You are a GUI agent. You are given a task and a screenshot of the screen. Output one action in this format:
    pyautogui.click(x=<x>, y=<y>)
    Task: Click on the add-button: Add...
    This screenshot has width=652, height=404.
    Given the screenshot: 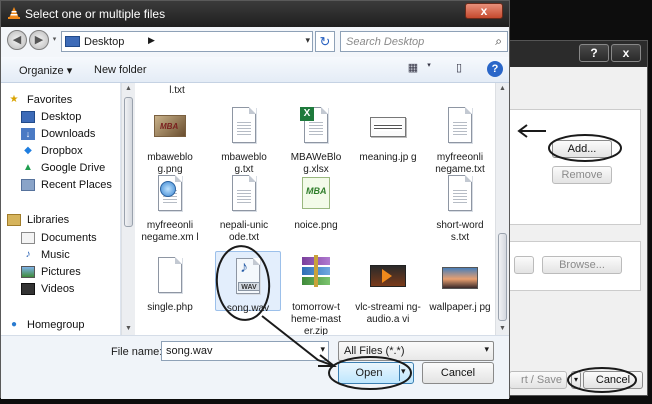 What is the action you would take?
    pyautogui.click(x=582, y=149)
    